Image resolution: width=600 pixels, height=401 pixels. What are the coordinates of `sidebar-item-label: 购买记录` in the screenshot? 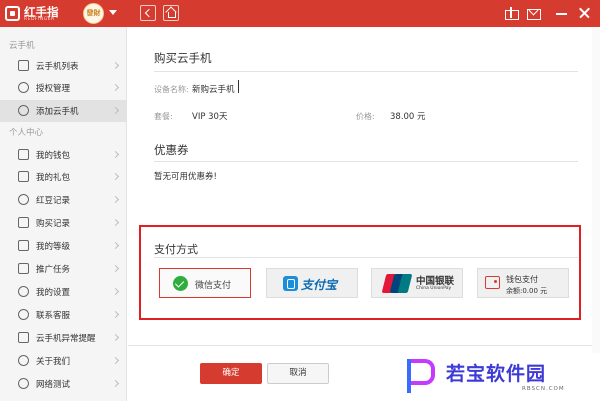 It's located at (53, 224).